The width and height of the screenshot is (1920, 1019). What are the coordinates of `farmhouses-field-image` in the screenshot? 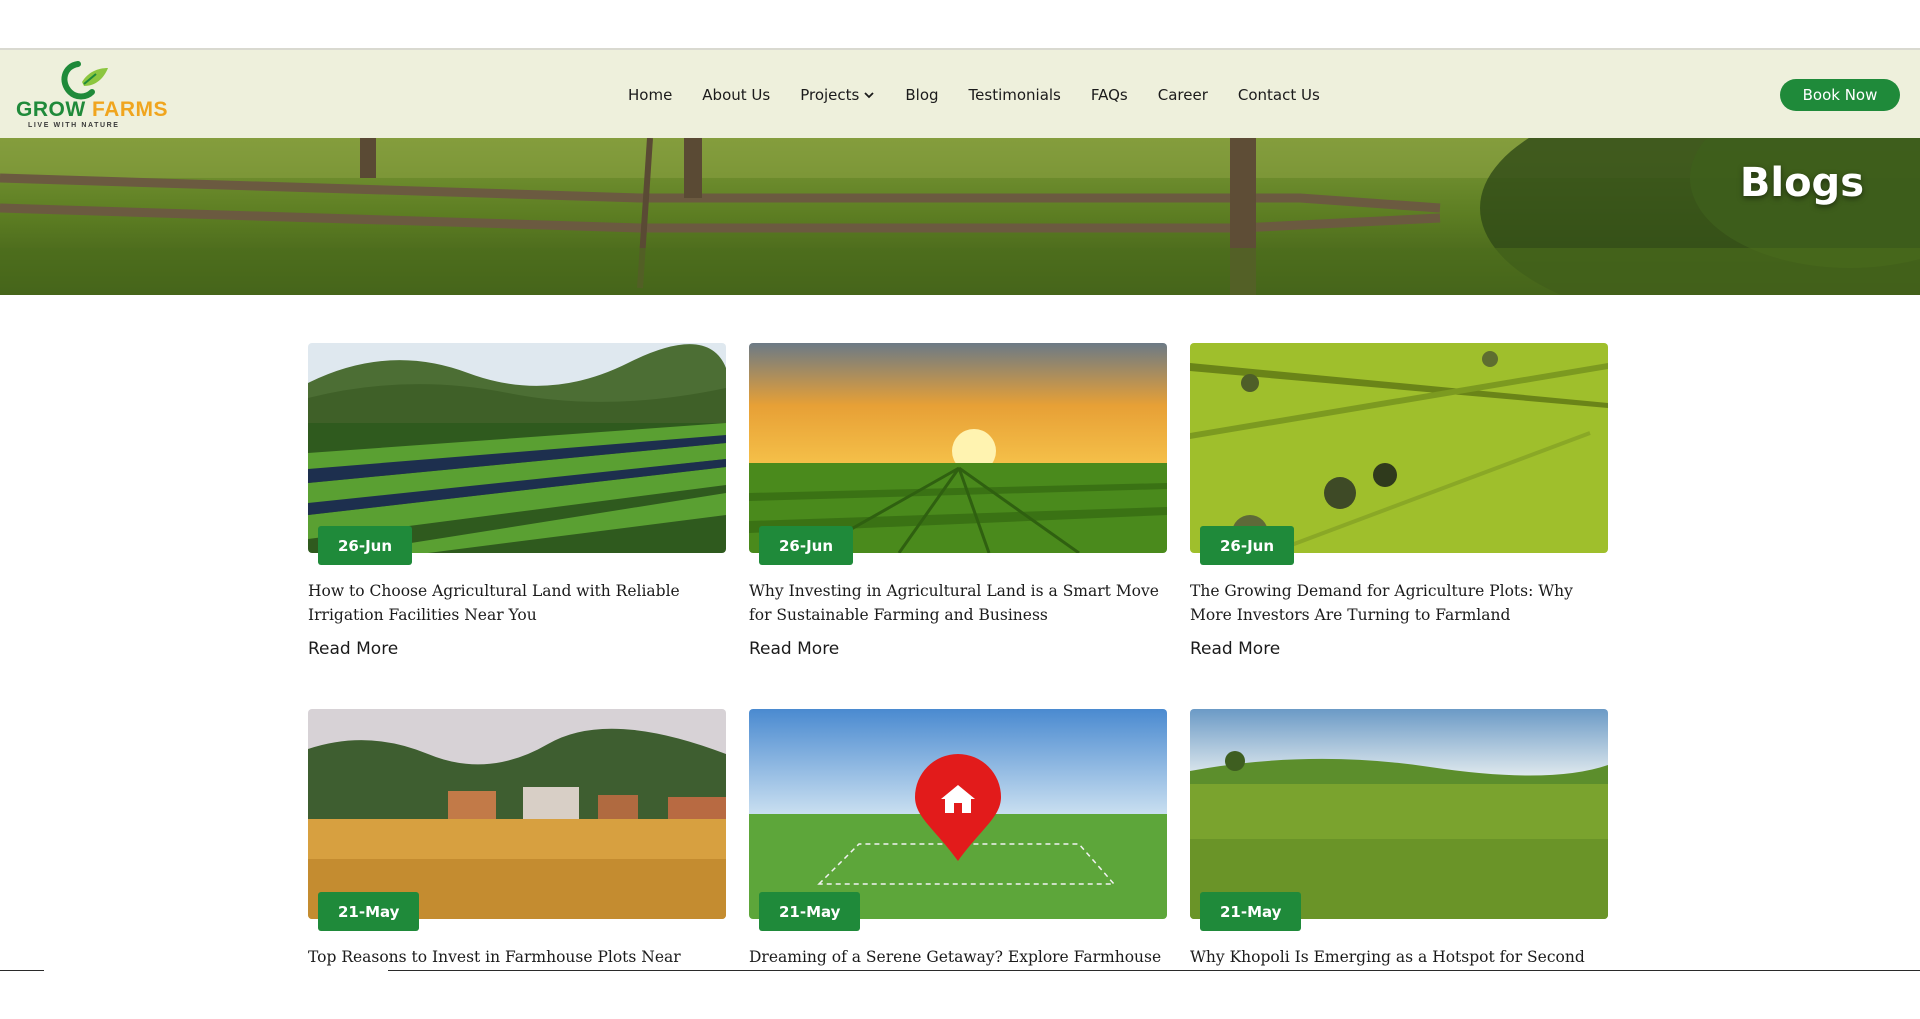 It's located at (517, 814).